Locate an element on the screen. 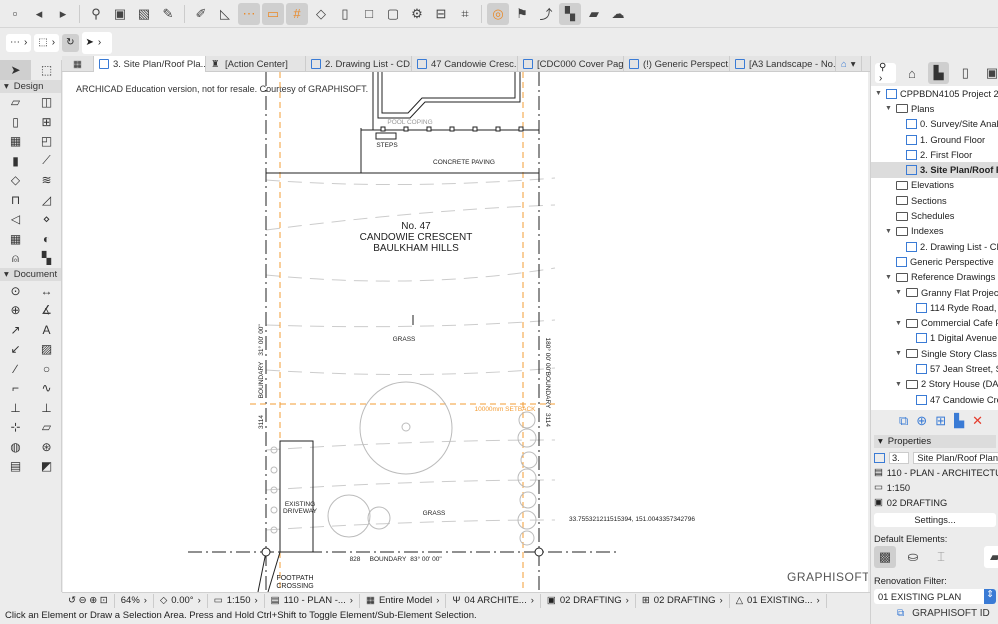 Image resolution: width=998 pixels, height=624 pixels. teamwork-icon: ⚑ is located at coordinates (522, 14).